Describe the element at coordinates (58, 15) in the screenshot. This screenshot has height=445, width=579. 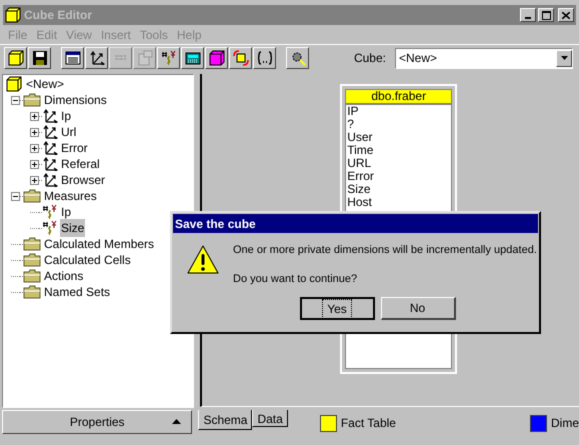
I see `window-title: Cube Editor` at that location.